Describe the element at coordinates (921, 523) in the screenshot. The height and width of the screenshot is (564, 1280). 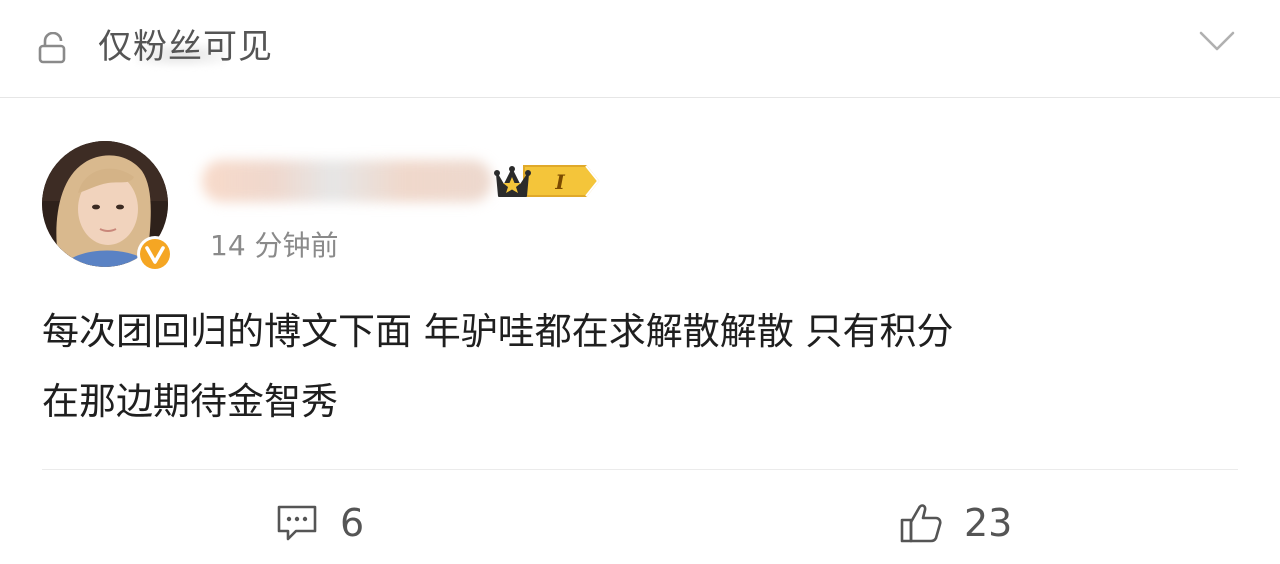
I see `thumbs-up-icon` at that location.